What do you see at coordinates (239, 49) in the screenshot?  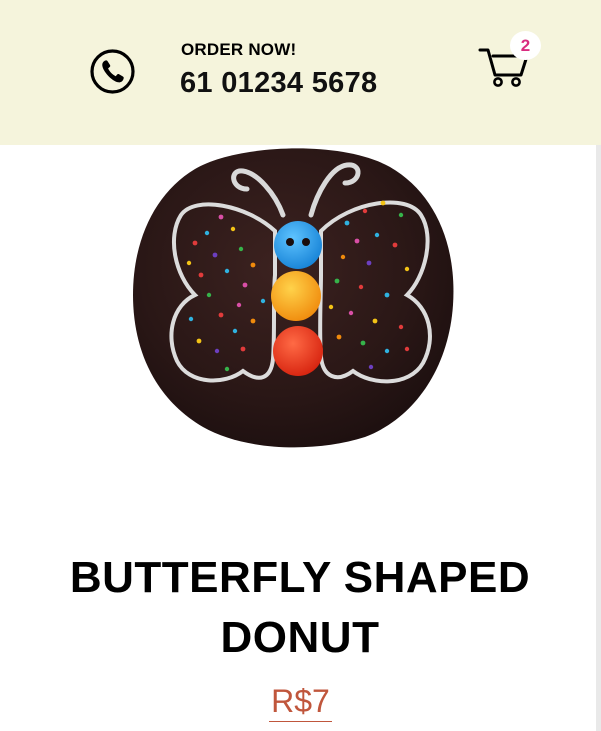 I see `order-now-label: ORDER NOW!` at bounding box center [239, 49].